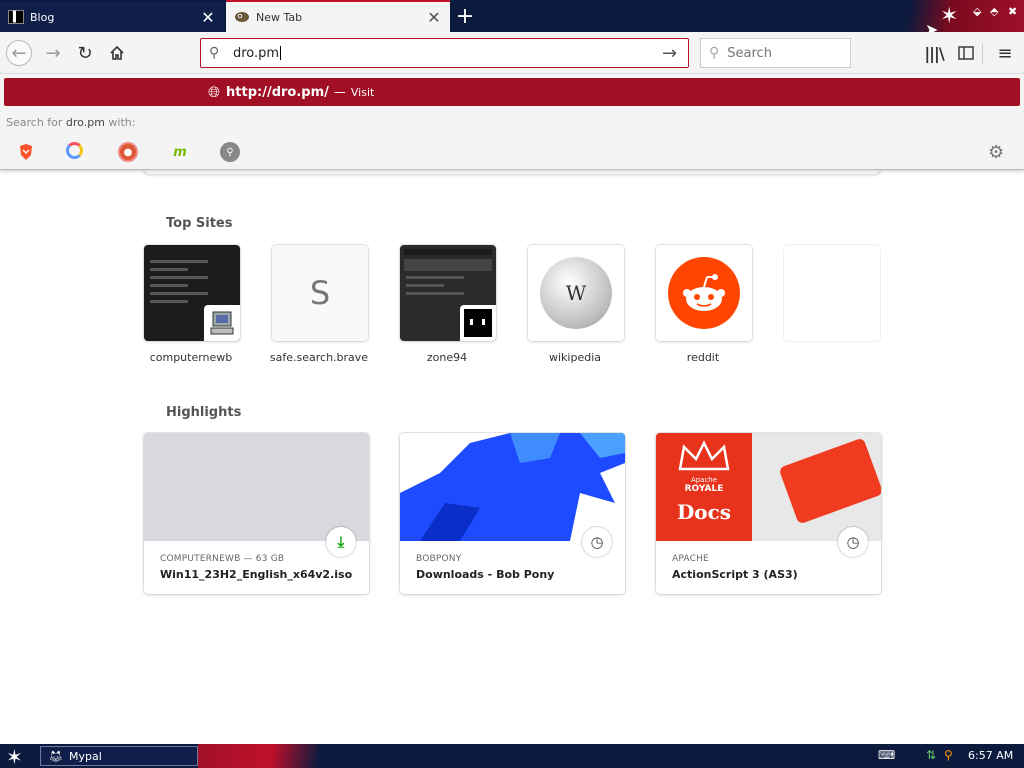  What do you see at coordinates (71, 122) in the screenshot?
I see `search-with-label: Search for dro.pm with:` at bounding box center [71, 122].